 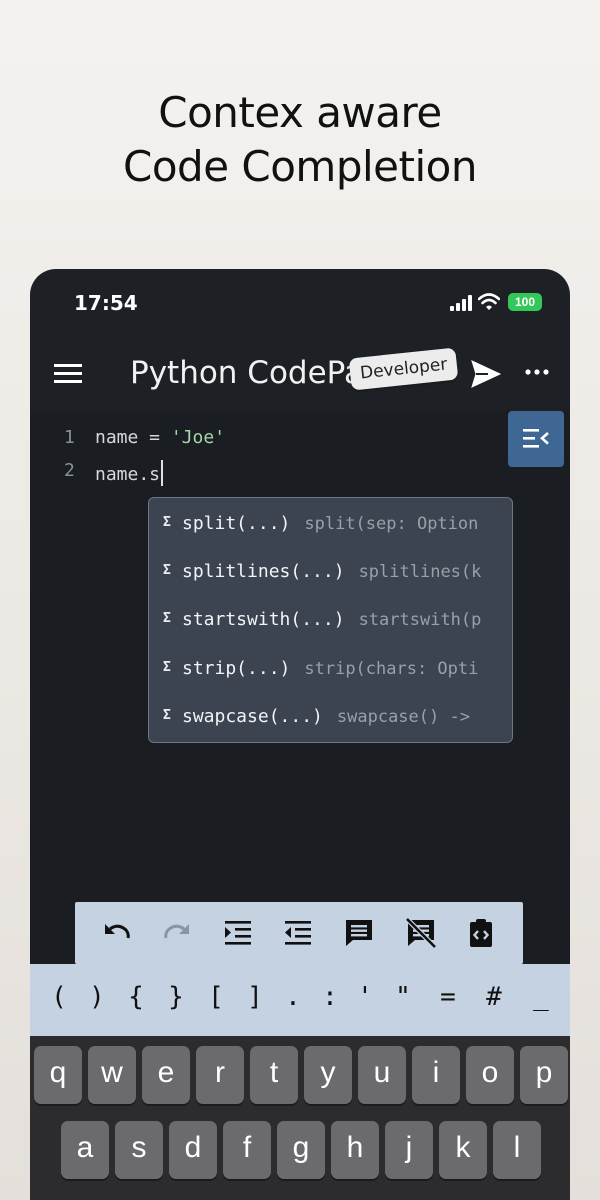 I want to click on headline-line-1: Contex aware, so click(x=300, y=112).